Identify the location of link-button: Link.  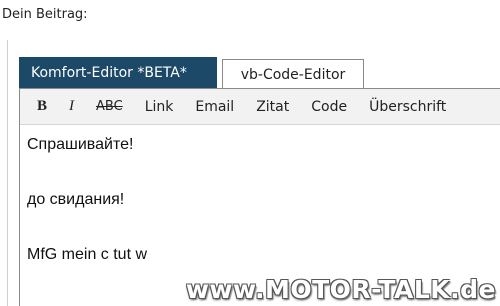
(159, 107).